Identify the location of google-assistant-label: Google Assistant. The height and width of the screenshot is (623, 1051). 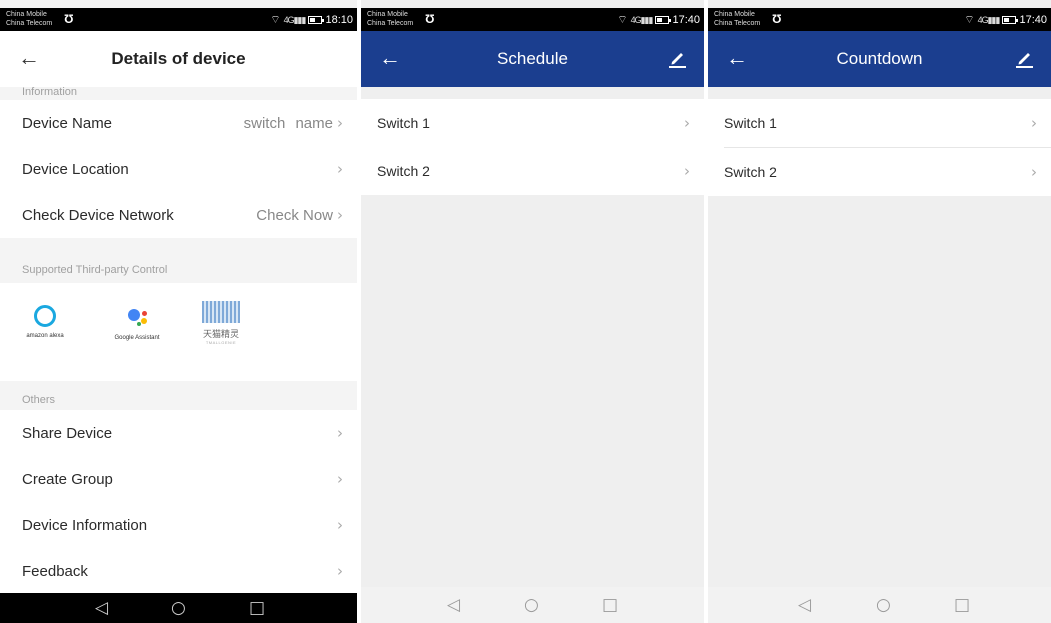
(137, 338).